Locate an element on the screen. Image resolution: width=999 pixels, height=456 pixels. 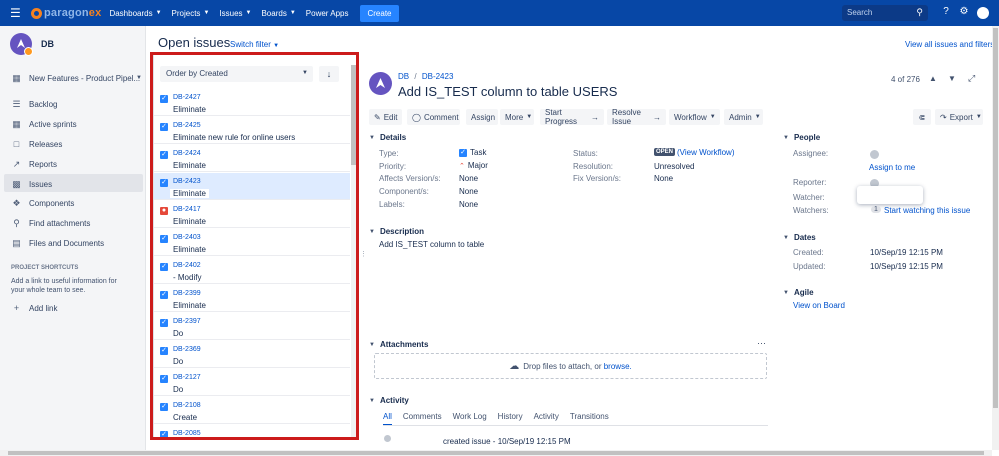
admin-button: Admin ▼ is located at coordinates (743, 117).